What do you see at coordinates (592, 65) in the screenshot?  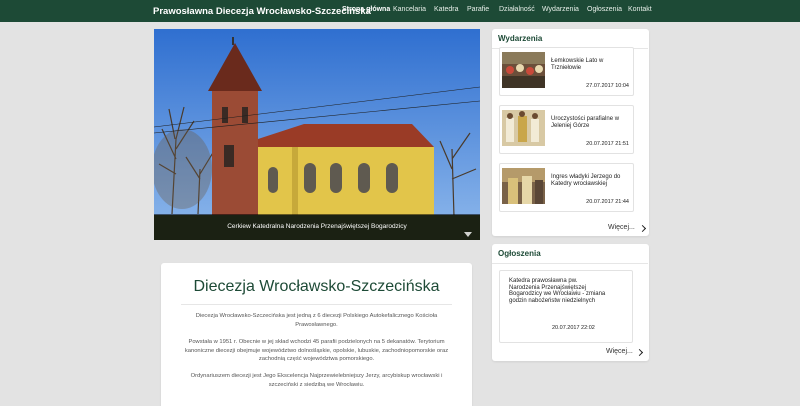 I see `event-title: Łemkowskie Lato w Trzniełowie` at bounding box center [592, 65].